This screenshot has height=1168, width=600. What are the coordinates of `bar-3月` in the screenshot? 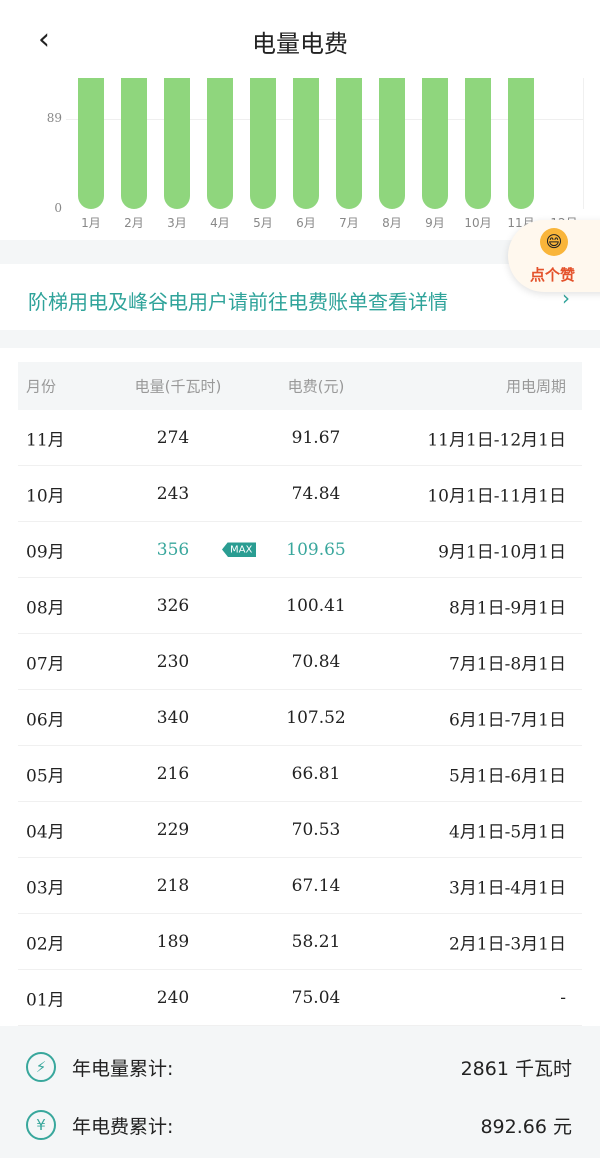 It's located at (177, 143).